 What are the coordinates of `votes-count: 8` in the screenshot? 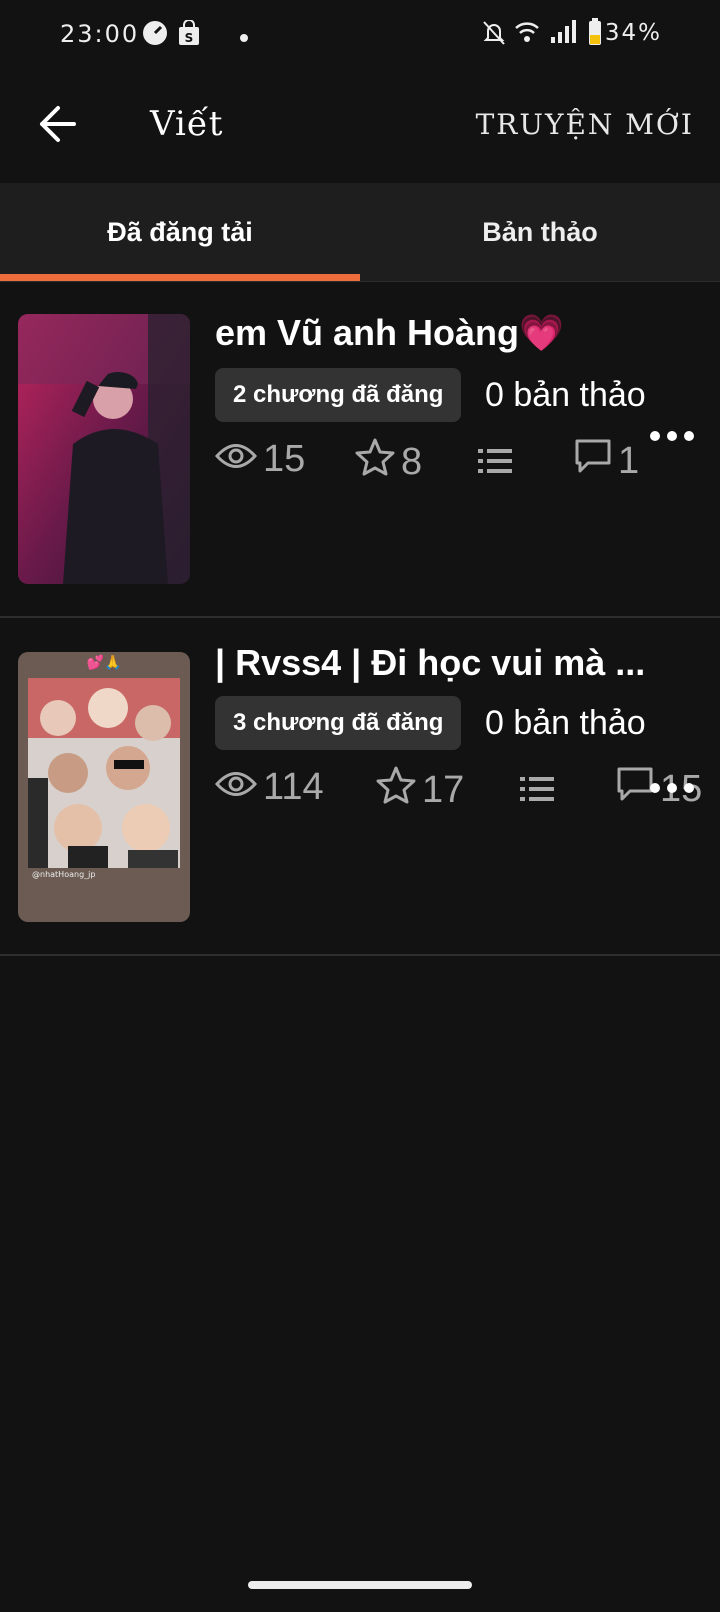 It's located at (412, 461).